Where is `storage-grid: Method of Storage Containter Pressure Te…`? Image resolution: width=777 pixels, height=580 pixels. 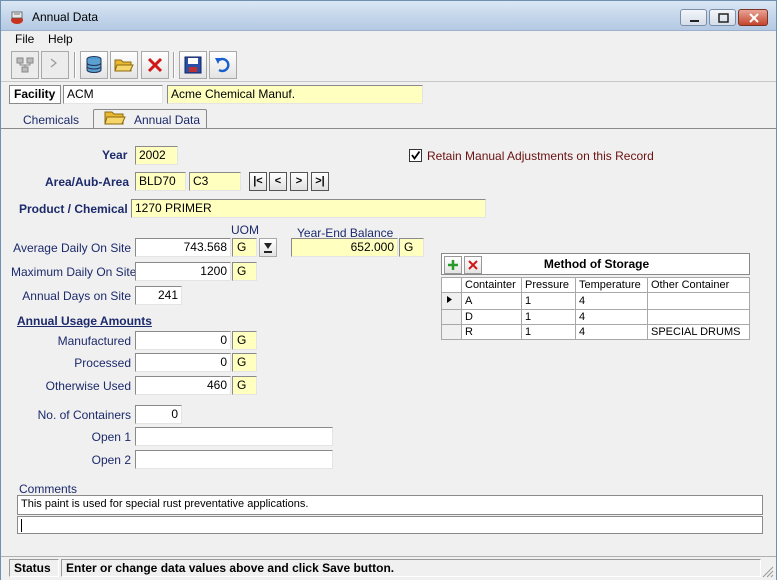
storage-grid: Method of Storage Containter Pressure Te… is located at coordinates (595, 296).